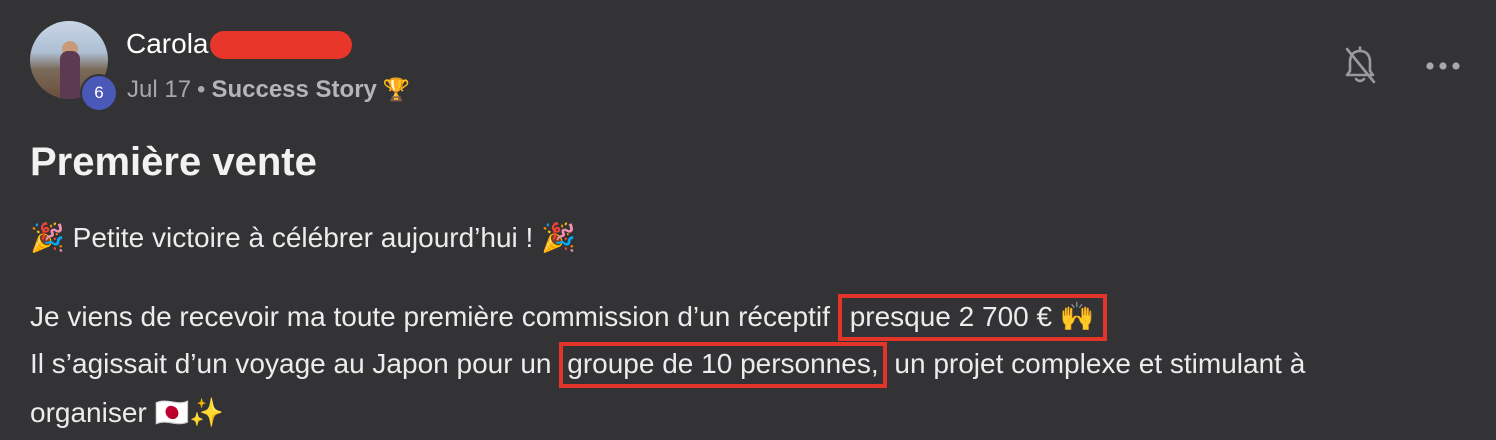 The width and height of the screenshot is (1496, 440). I want to click on author-name: Carola, so click(167, 44).